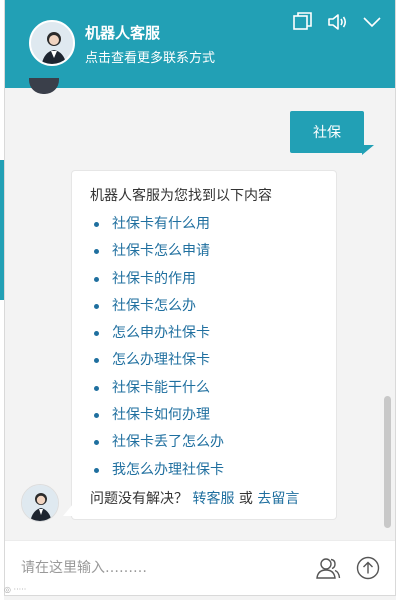  What do you see at coordinates (200, 44) in the screenshot?
I see `chat-header: 机器人客服 点击查看更多联系方式` at bounding box center [200, 44].